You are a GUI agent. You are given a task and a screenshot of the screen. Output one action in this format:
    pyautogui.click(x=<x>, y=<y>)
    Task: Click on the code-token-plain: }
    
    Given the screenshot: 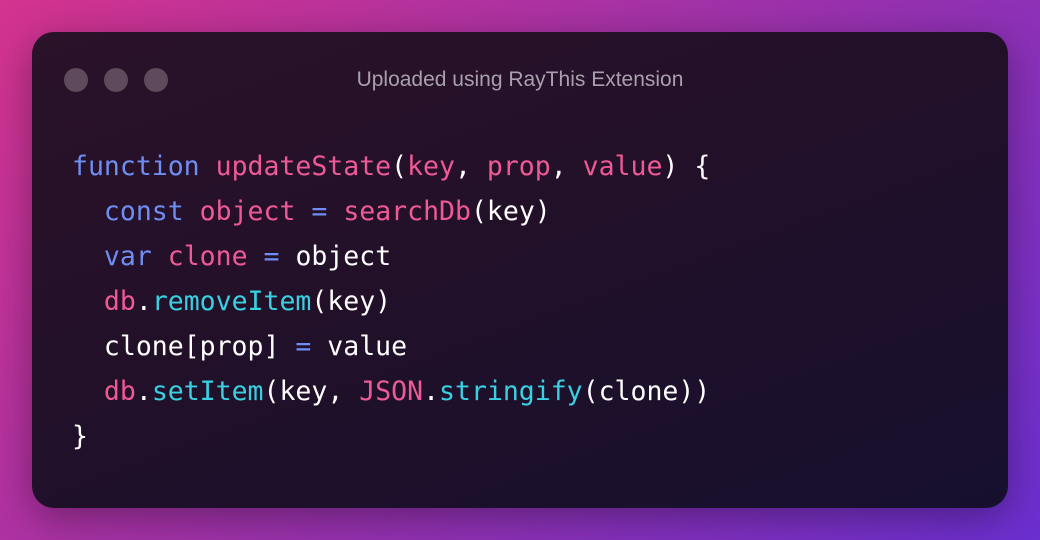 What is the action you would take?
    pyautogui.click(x=80, y=436)
    